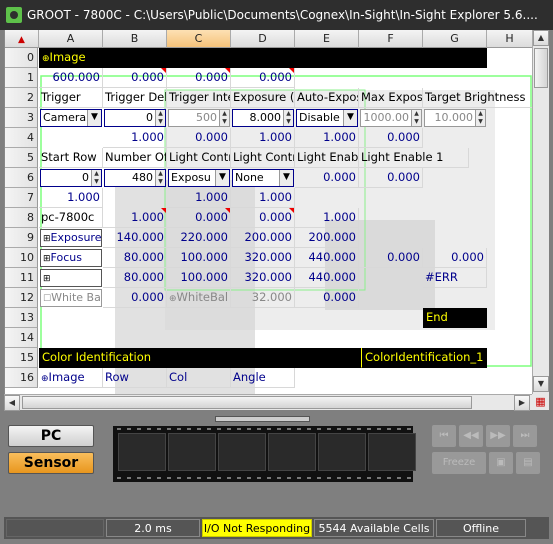  What do you see at coordinates (21, 238) in the screenshot?
I see `row-header-9: 9` at bounding box center [21, 238].